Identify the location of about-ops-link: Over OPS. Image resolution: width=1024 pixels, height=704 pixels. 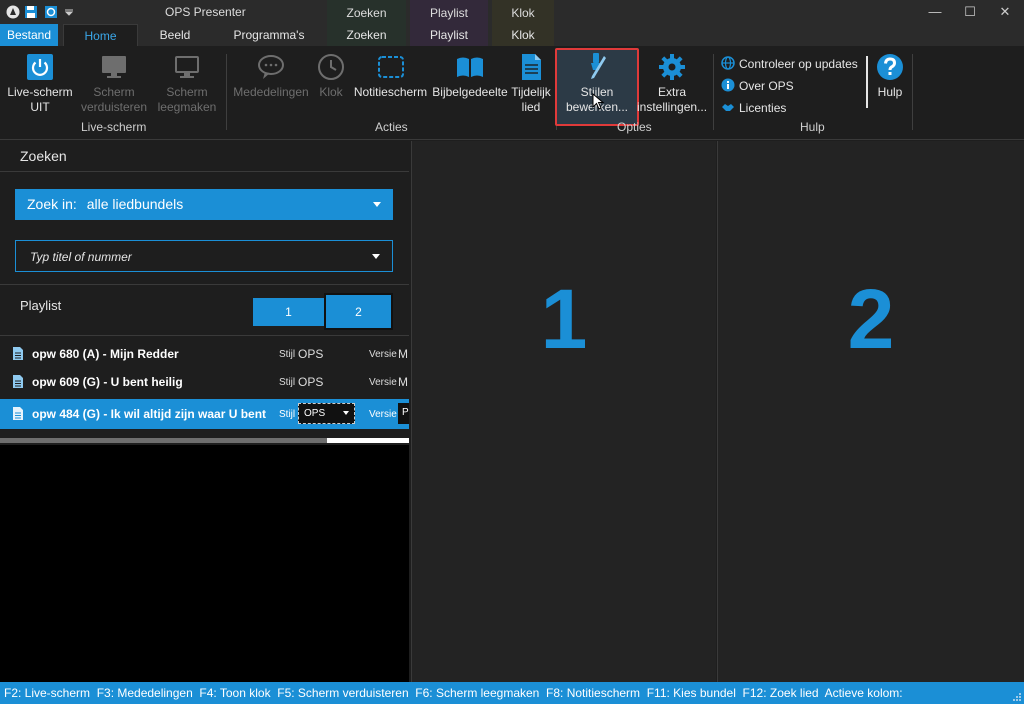
(757, 85).